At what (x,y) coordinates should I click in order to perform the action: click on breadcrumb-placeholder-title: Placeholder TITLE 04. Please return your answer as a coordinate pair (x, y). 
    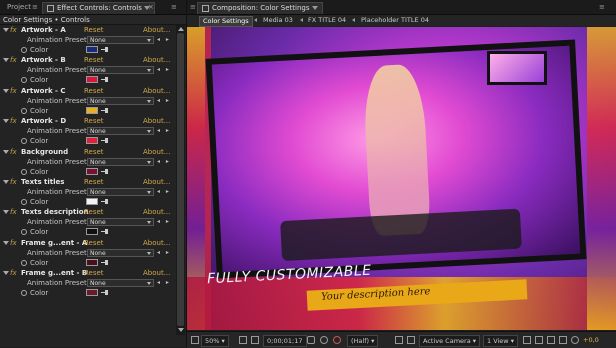
    Looking at the image, I should click on (395, 20).